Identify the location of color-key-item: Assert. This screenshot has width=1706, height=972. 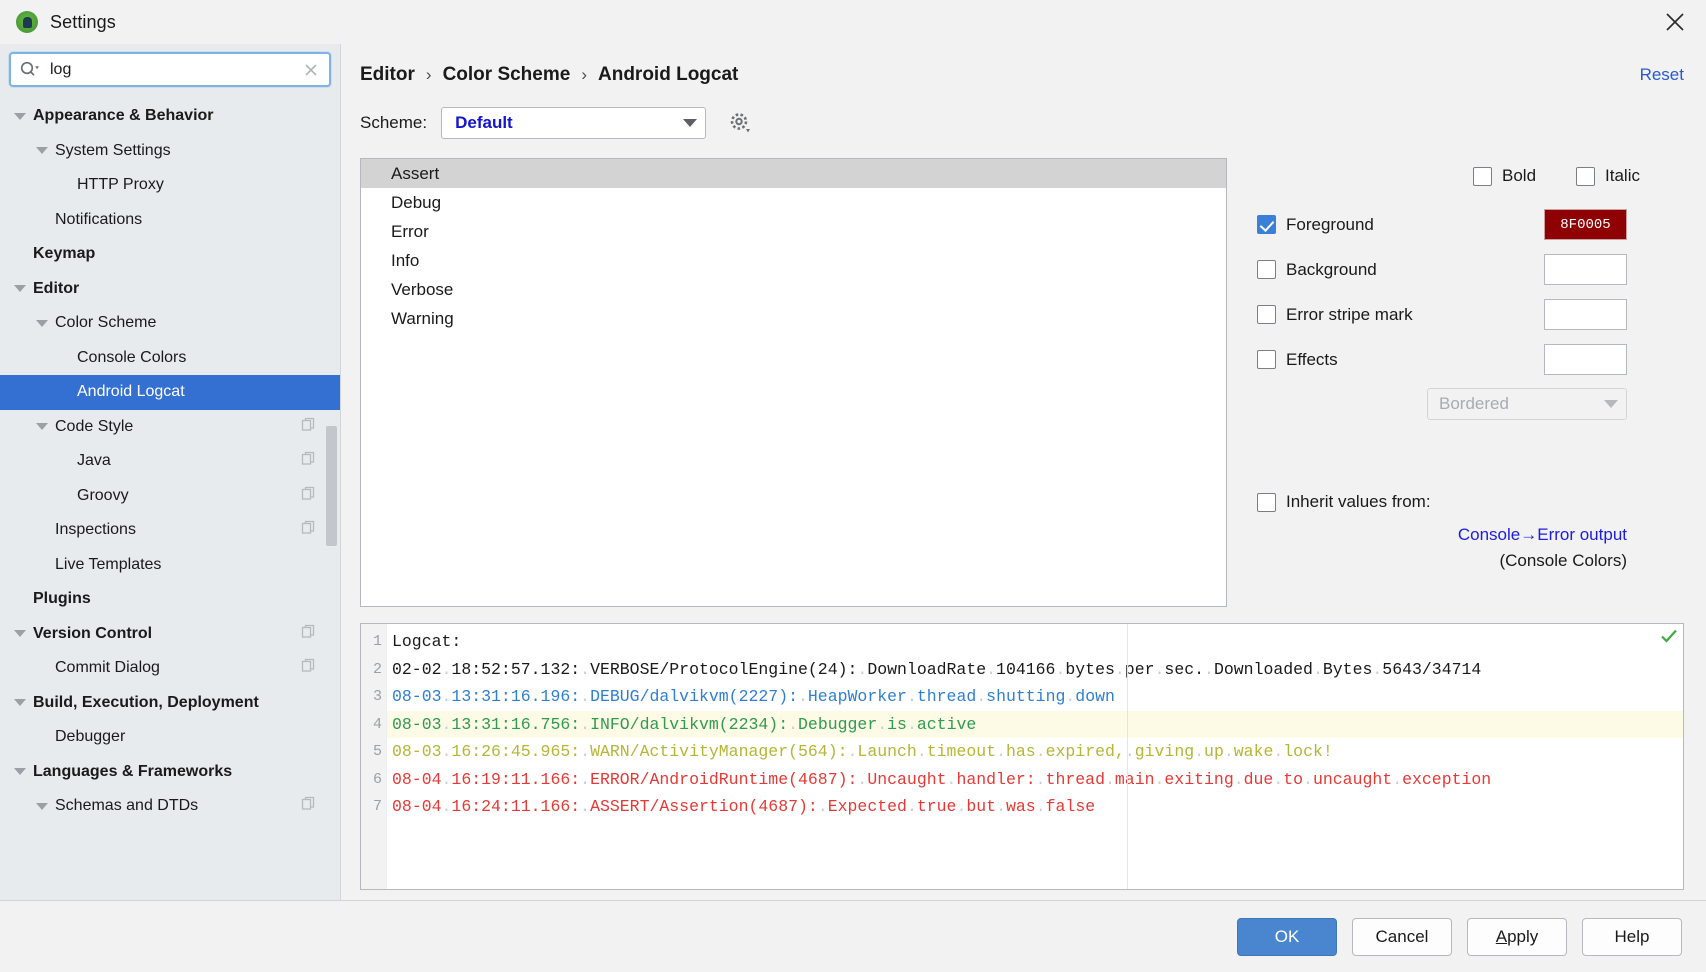
(793, 173).